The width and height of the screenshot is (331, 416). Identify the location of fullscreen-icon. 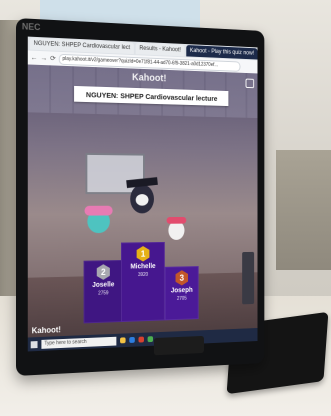
(250, 83).